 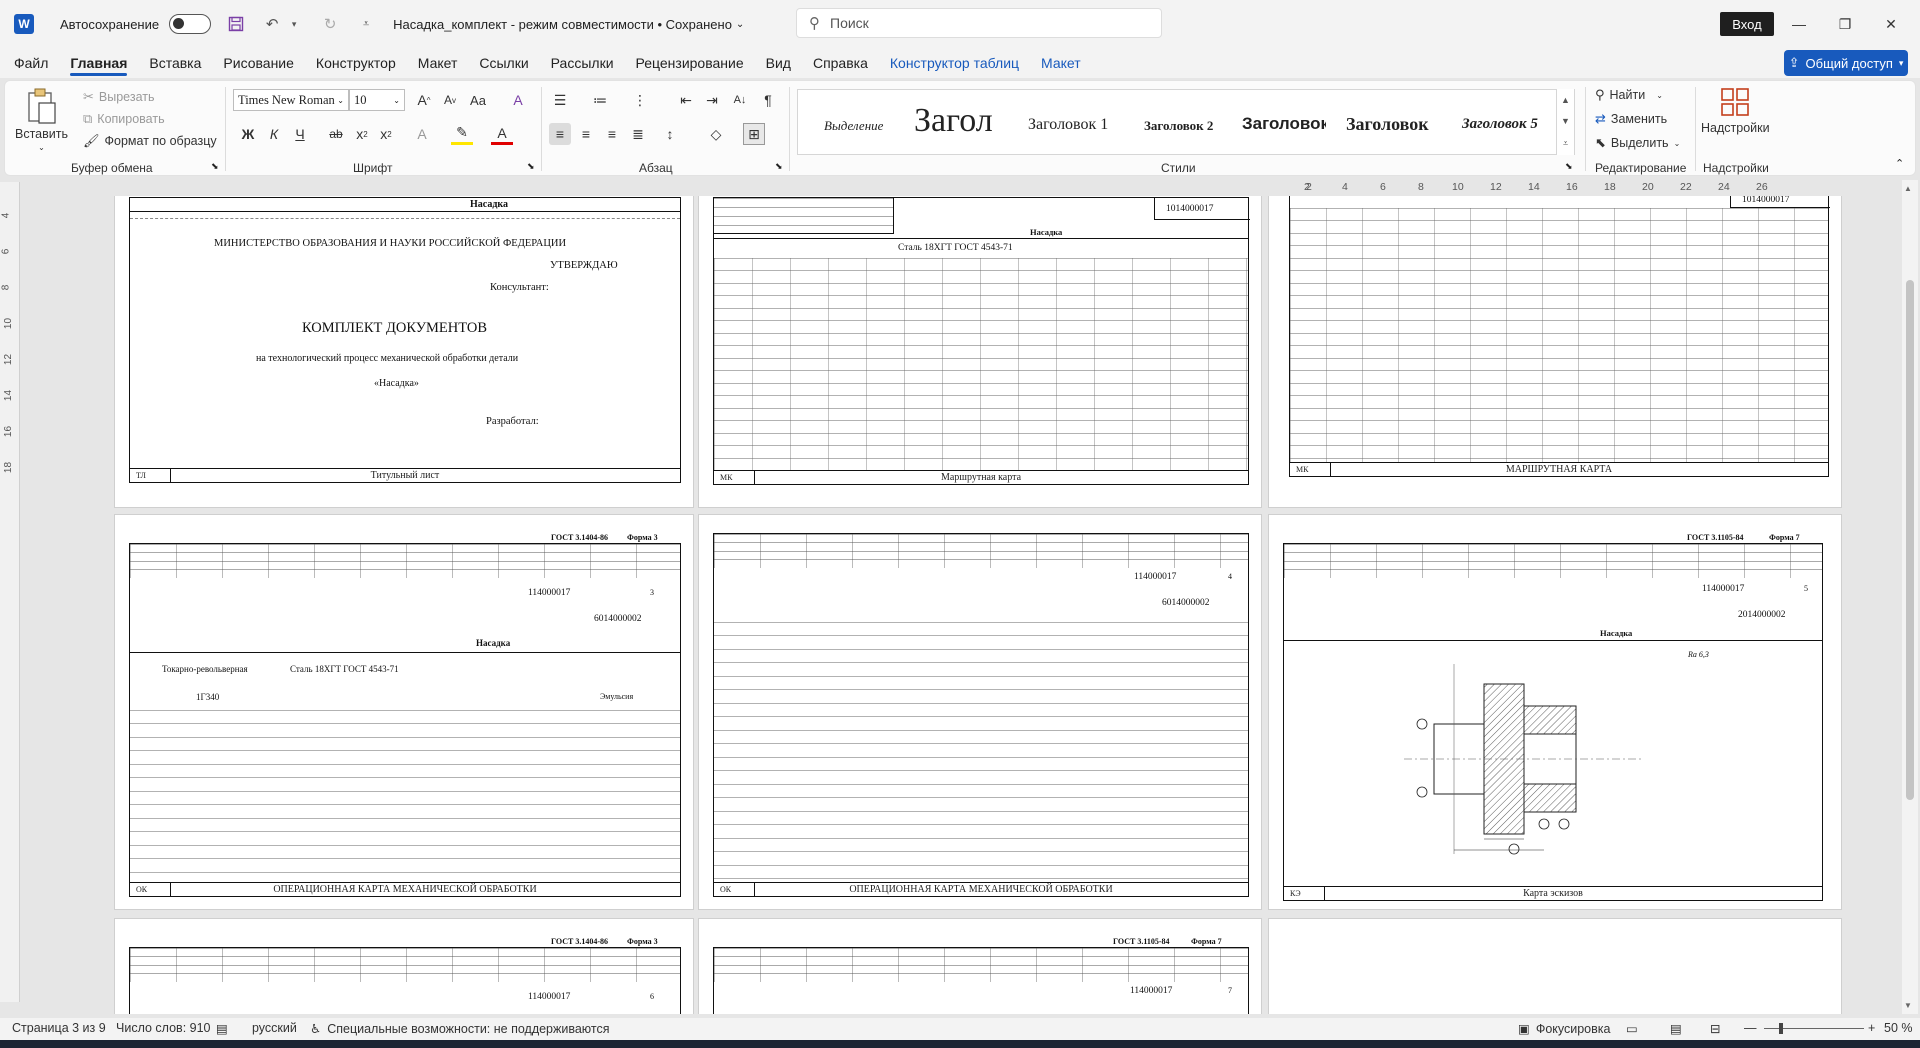 I want to click on page-blank, so click(x=1555, y=966).